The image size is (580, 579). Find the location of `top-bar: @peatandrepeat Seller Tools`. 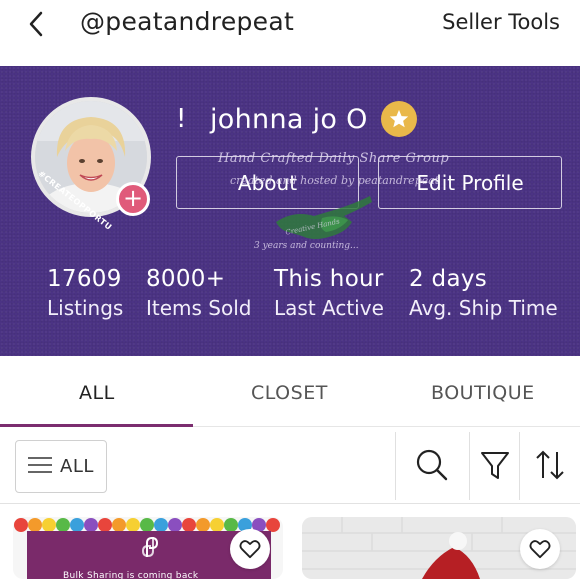

top-bar: @peatandrepeat Seller Tools is located at coordinates (290, 33).